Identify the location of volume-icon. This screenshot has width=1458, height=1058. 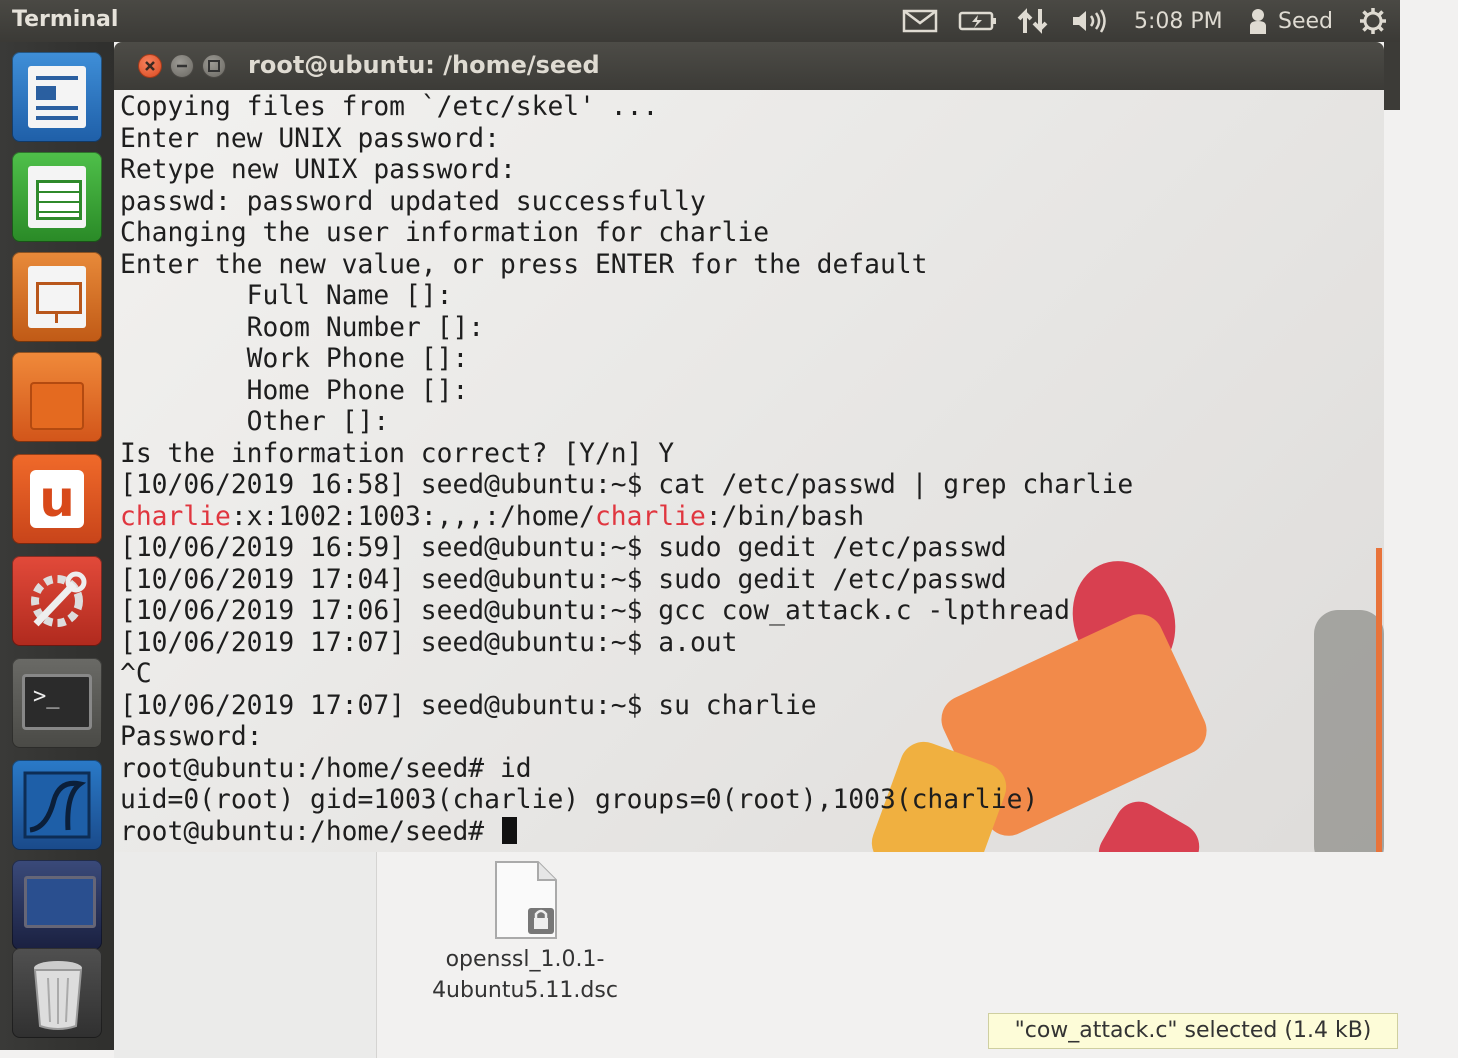
(1089, 21).